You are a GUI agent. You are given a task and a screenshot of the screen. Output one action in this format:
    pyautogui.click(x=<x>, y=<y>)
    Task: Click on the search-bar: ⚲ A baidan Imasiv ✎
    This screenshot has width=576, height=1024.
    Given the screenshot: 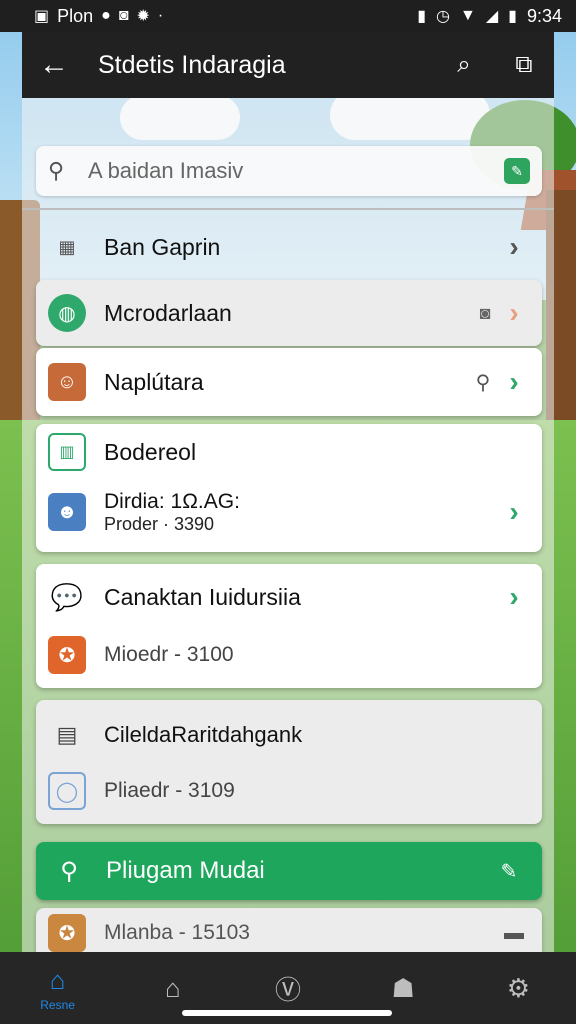 What is the action you would take?
    pyautogui.click(x=289, y=171)
    